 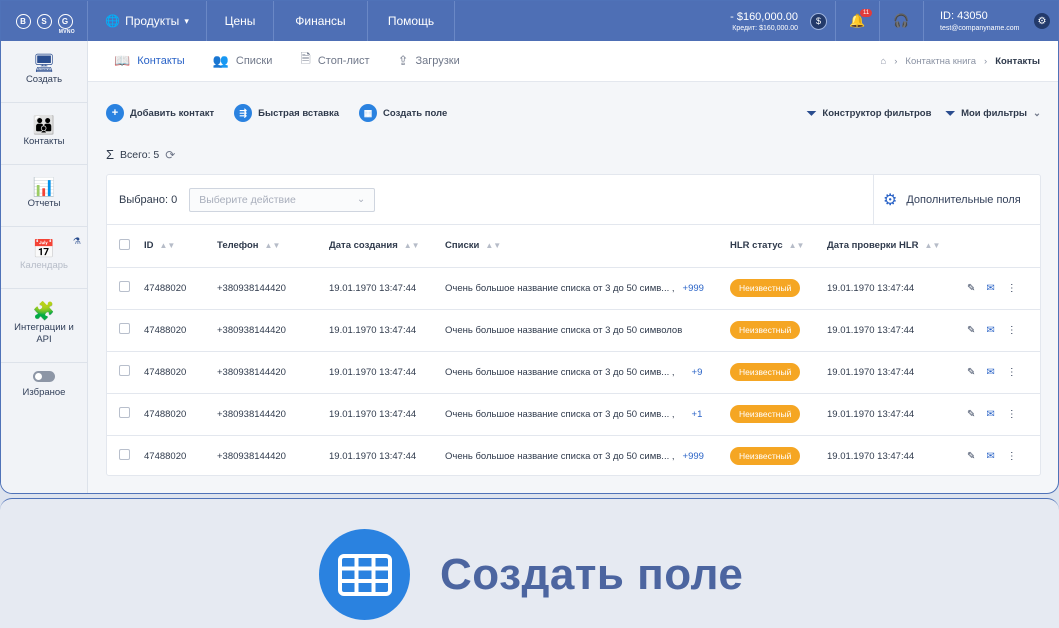 What do you see at coordinates (873, 246) in the screenshot?
I see `column-header-label: Дата проверки HLR` at bounding box center [873, 246].